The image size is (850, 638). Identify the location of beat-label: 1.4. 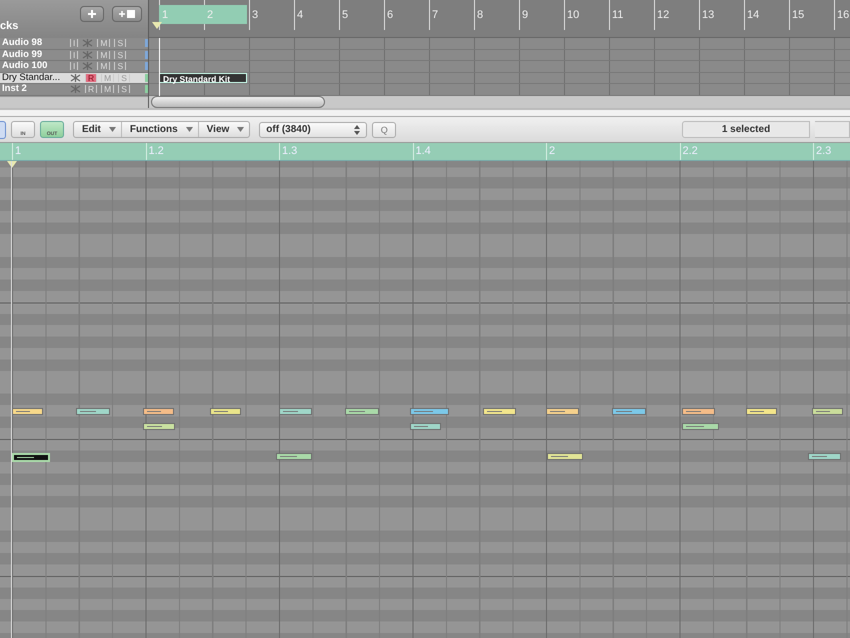
(479, 151).